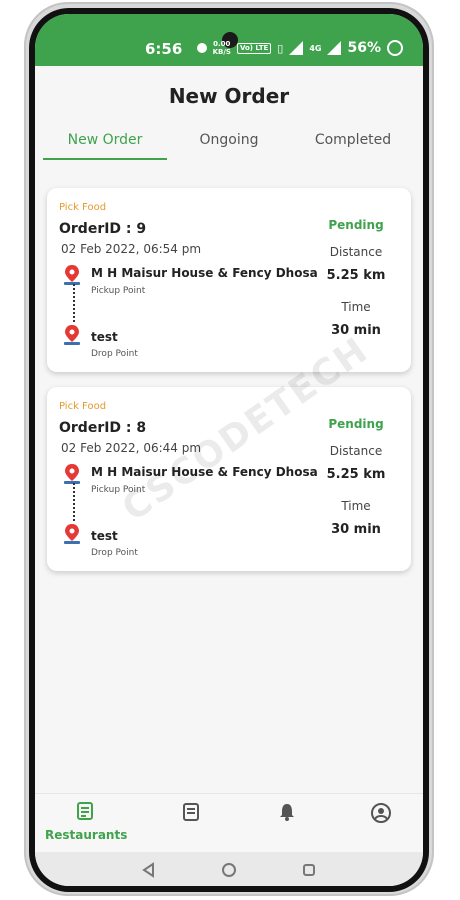 This screenshot has height=900, width=460. I want to click on vibrate-icon: ▯, so click(280, 48).